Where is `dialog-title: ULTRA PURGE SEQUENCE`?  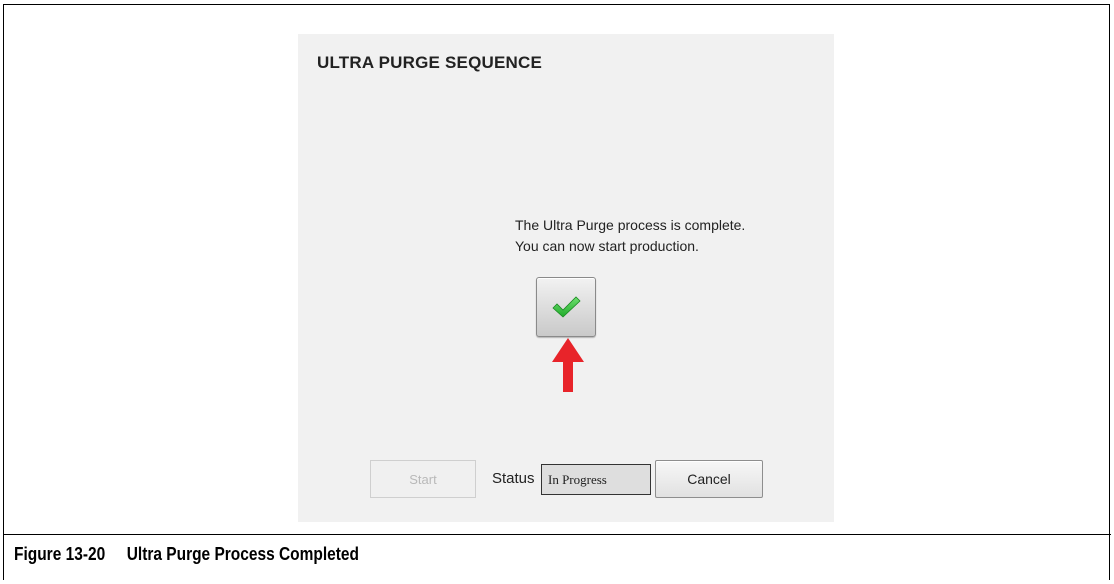 dialog-title: ULTRA PURGE SEQUENCE is located at coordinates (430, 62).